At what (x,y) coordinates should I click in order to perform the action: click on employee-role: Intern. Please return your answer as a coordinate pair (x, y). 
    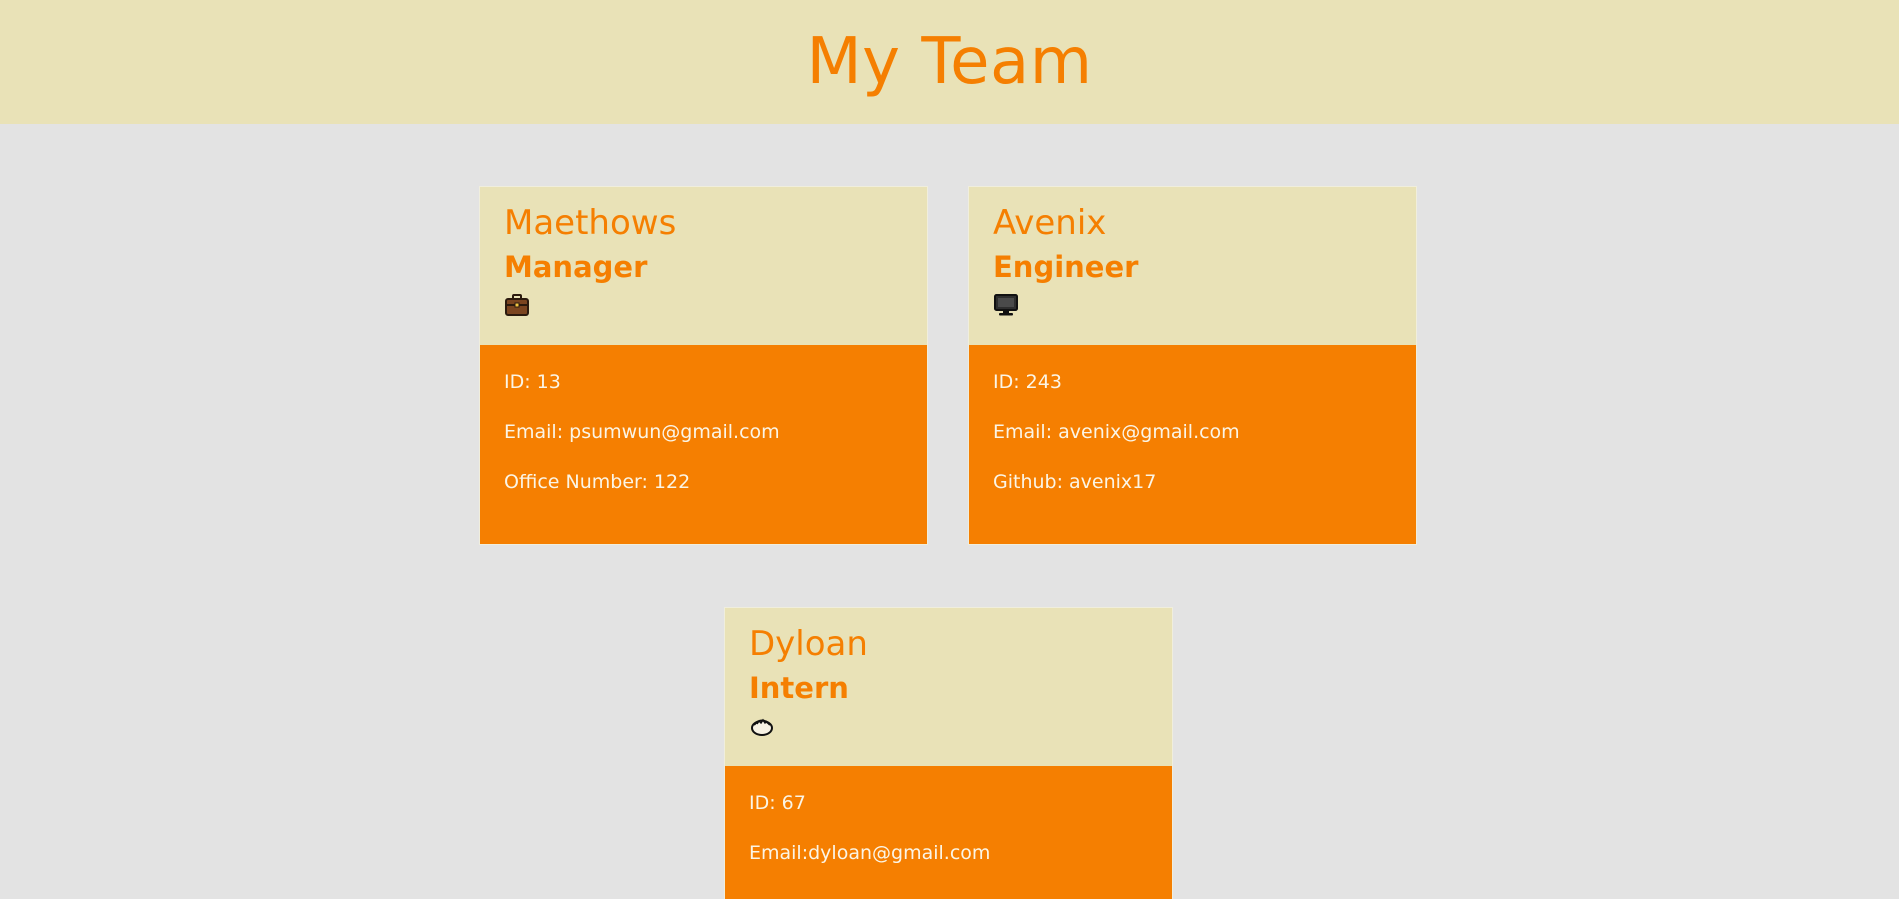
    Looking at the image, I should click on (799, 687).